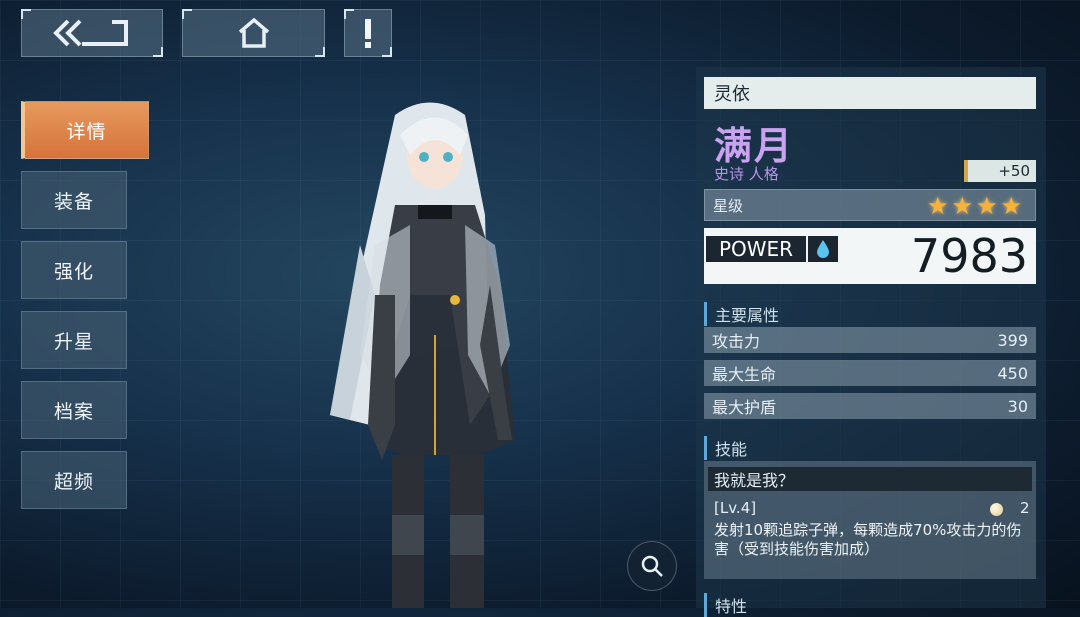 This screenshot has height=617, width=1080. I want to click on sidebar-item-profile: 档案, so click(74, 410).